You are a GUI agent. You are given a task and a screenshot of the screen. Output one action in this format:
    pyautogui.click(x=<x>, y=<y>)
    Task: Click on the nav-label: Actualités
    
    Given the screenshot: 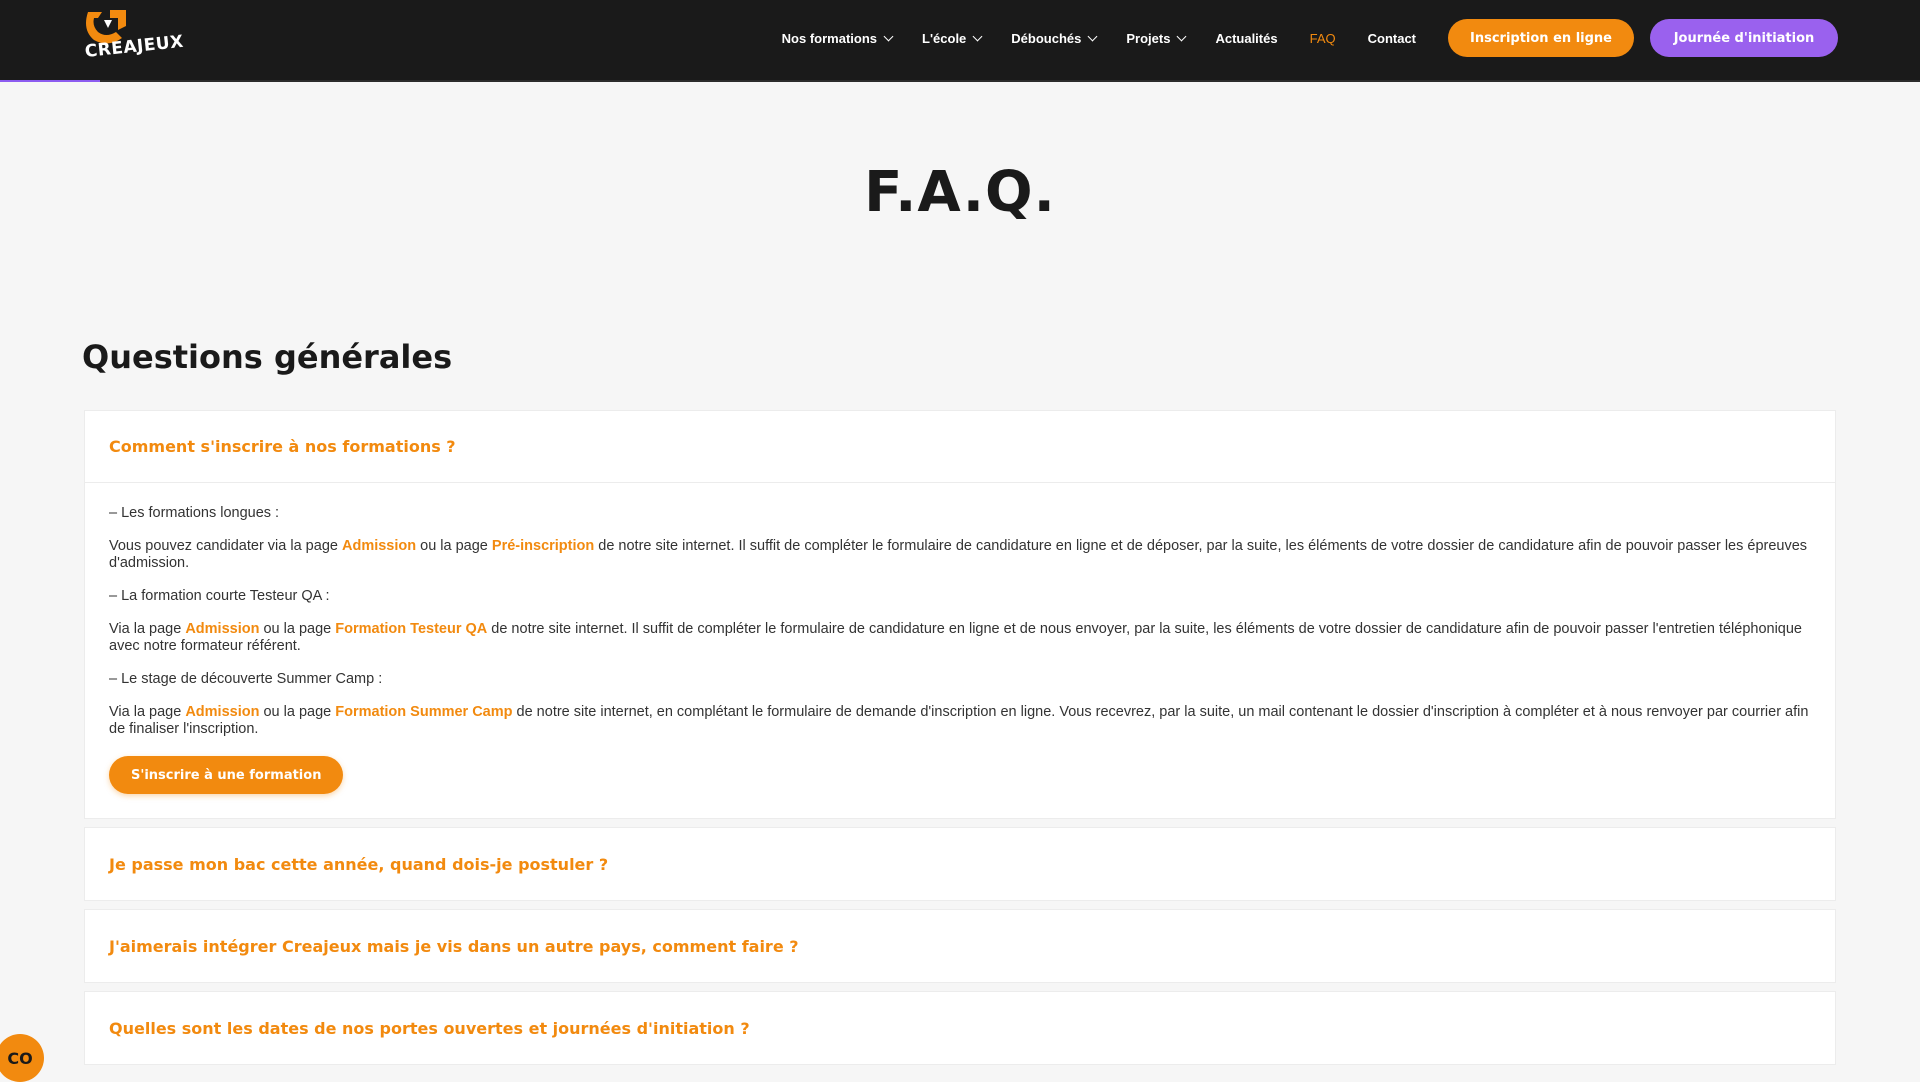 What is the action you would take?
    pyautogui.click(x=1246, y=38)
    